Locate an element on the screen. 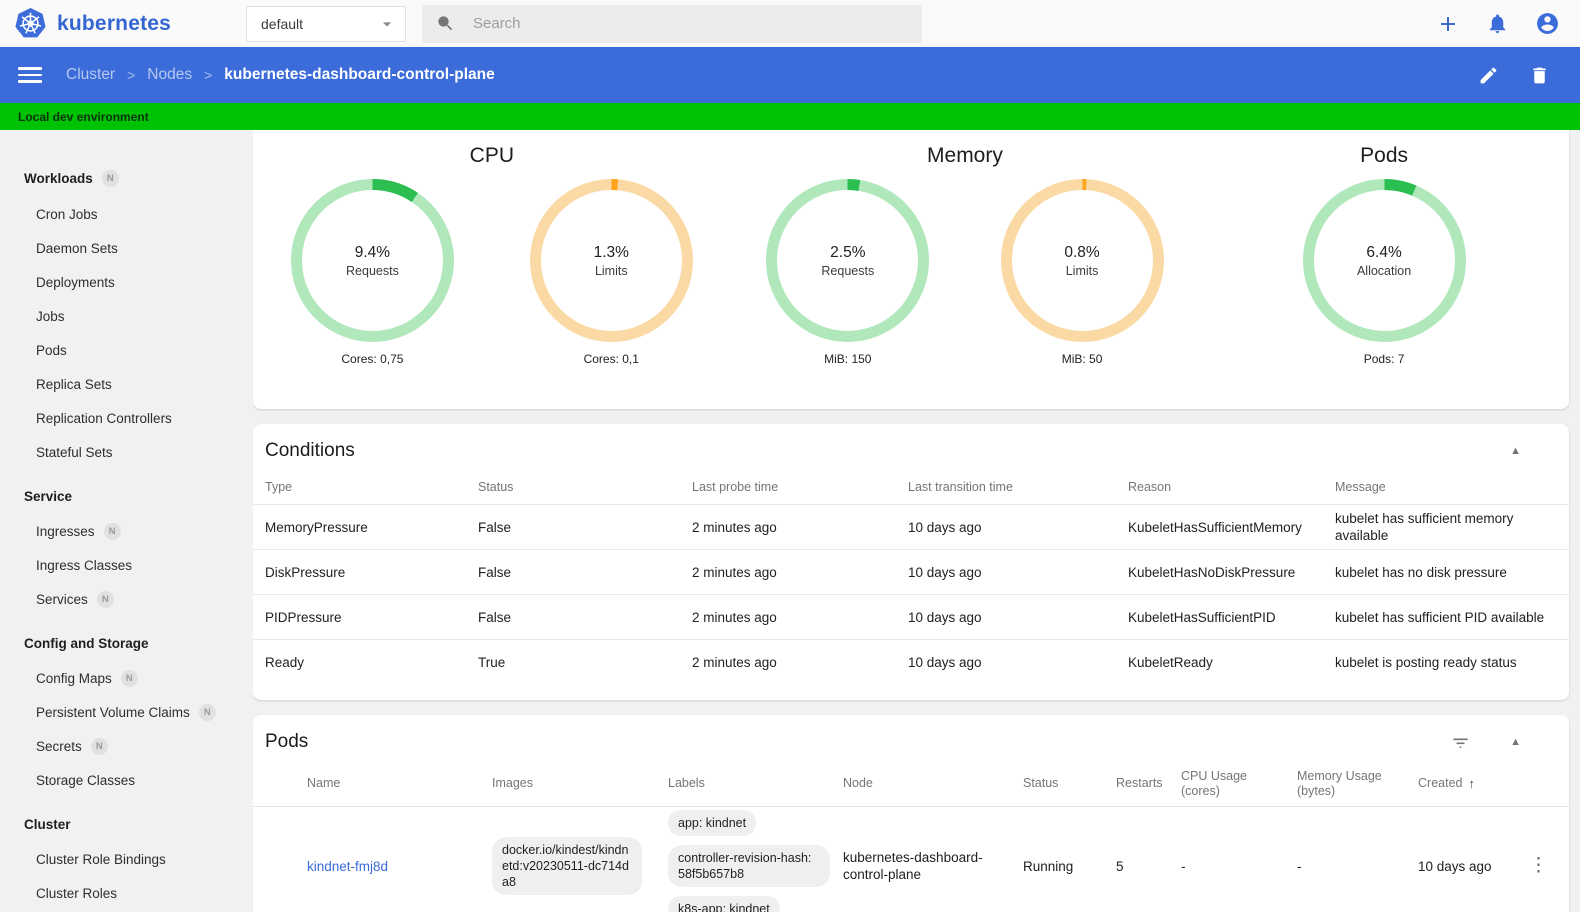 The width and height of the screenshot is (1580, 912). column-header-name: Name is located at coordinates (387, 783).